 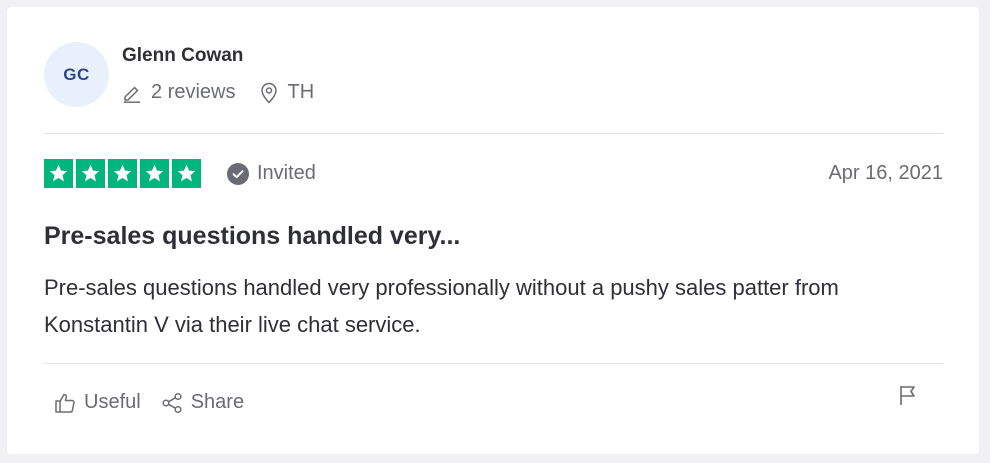 What do you see at coordinates (132, 94) in the screenshot?
I see `pencil-icon` at bounding box center [132, 94].